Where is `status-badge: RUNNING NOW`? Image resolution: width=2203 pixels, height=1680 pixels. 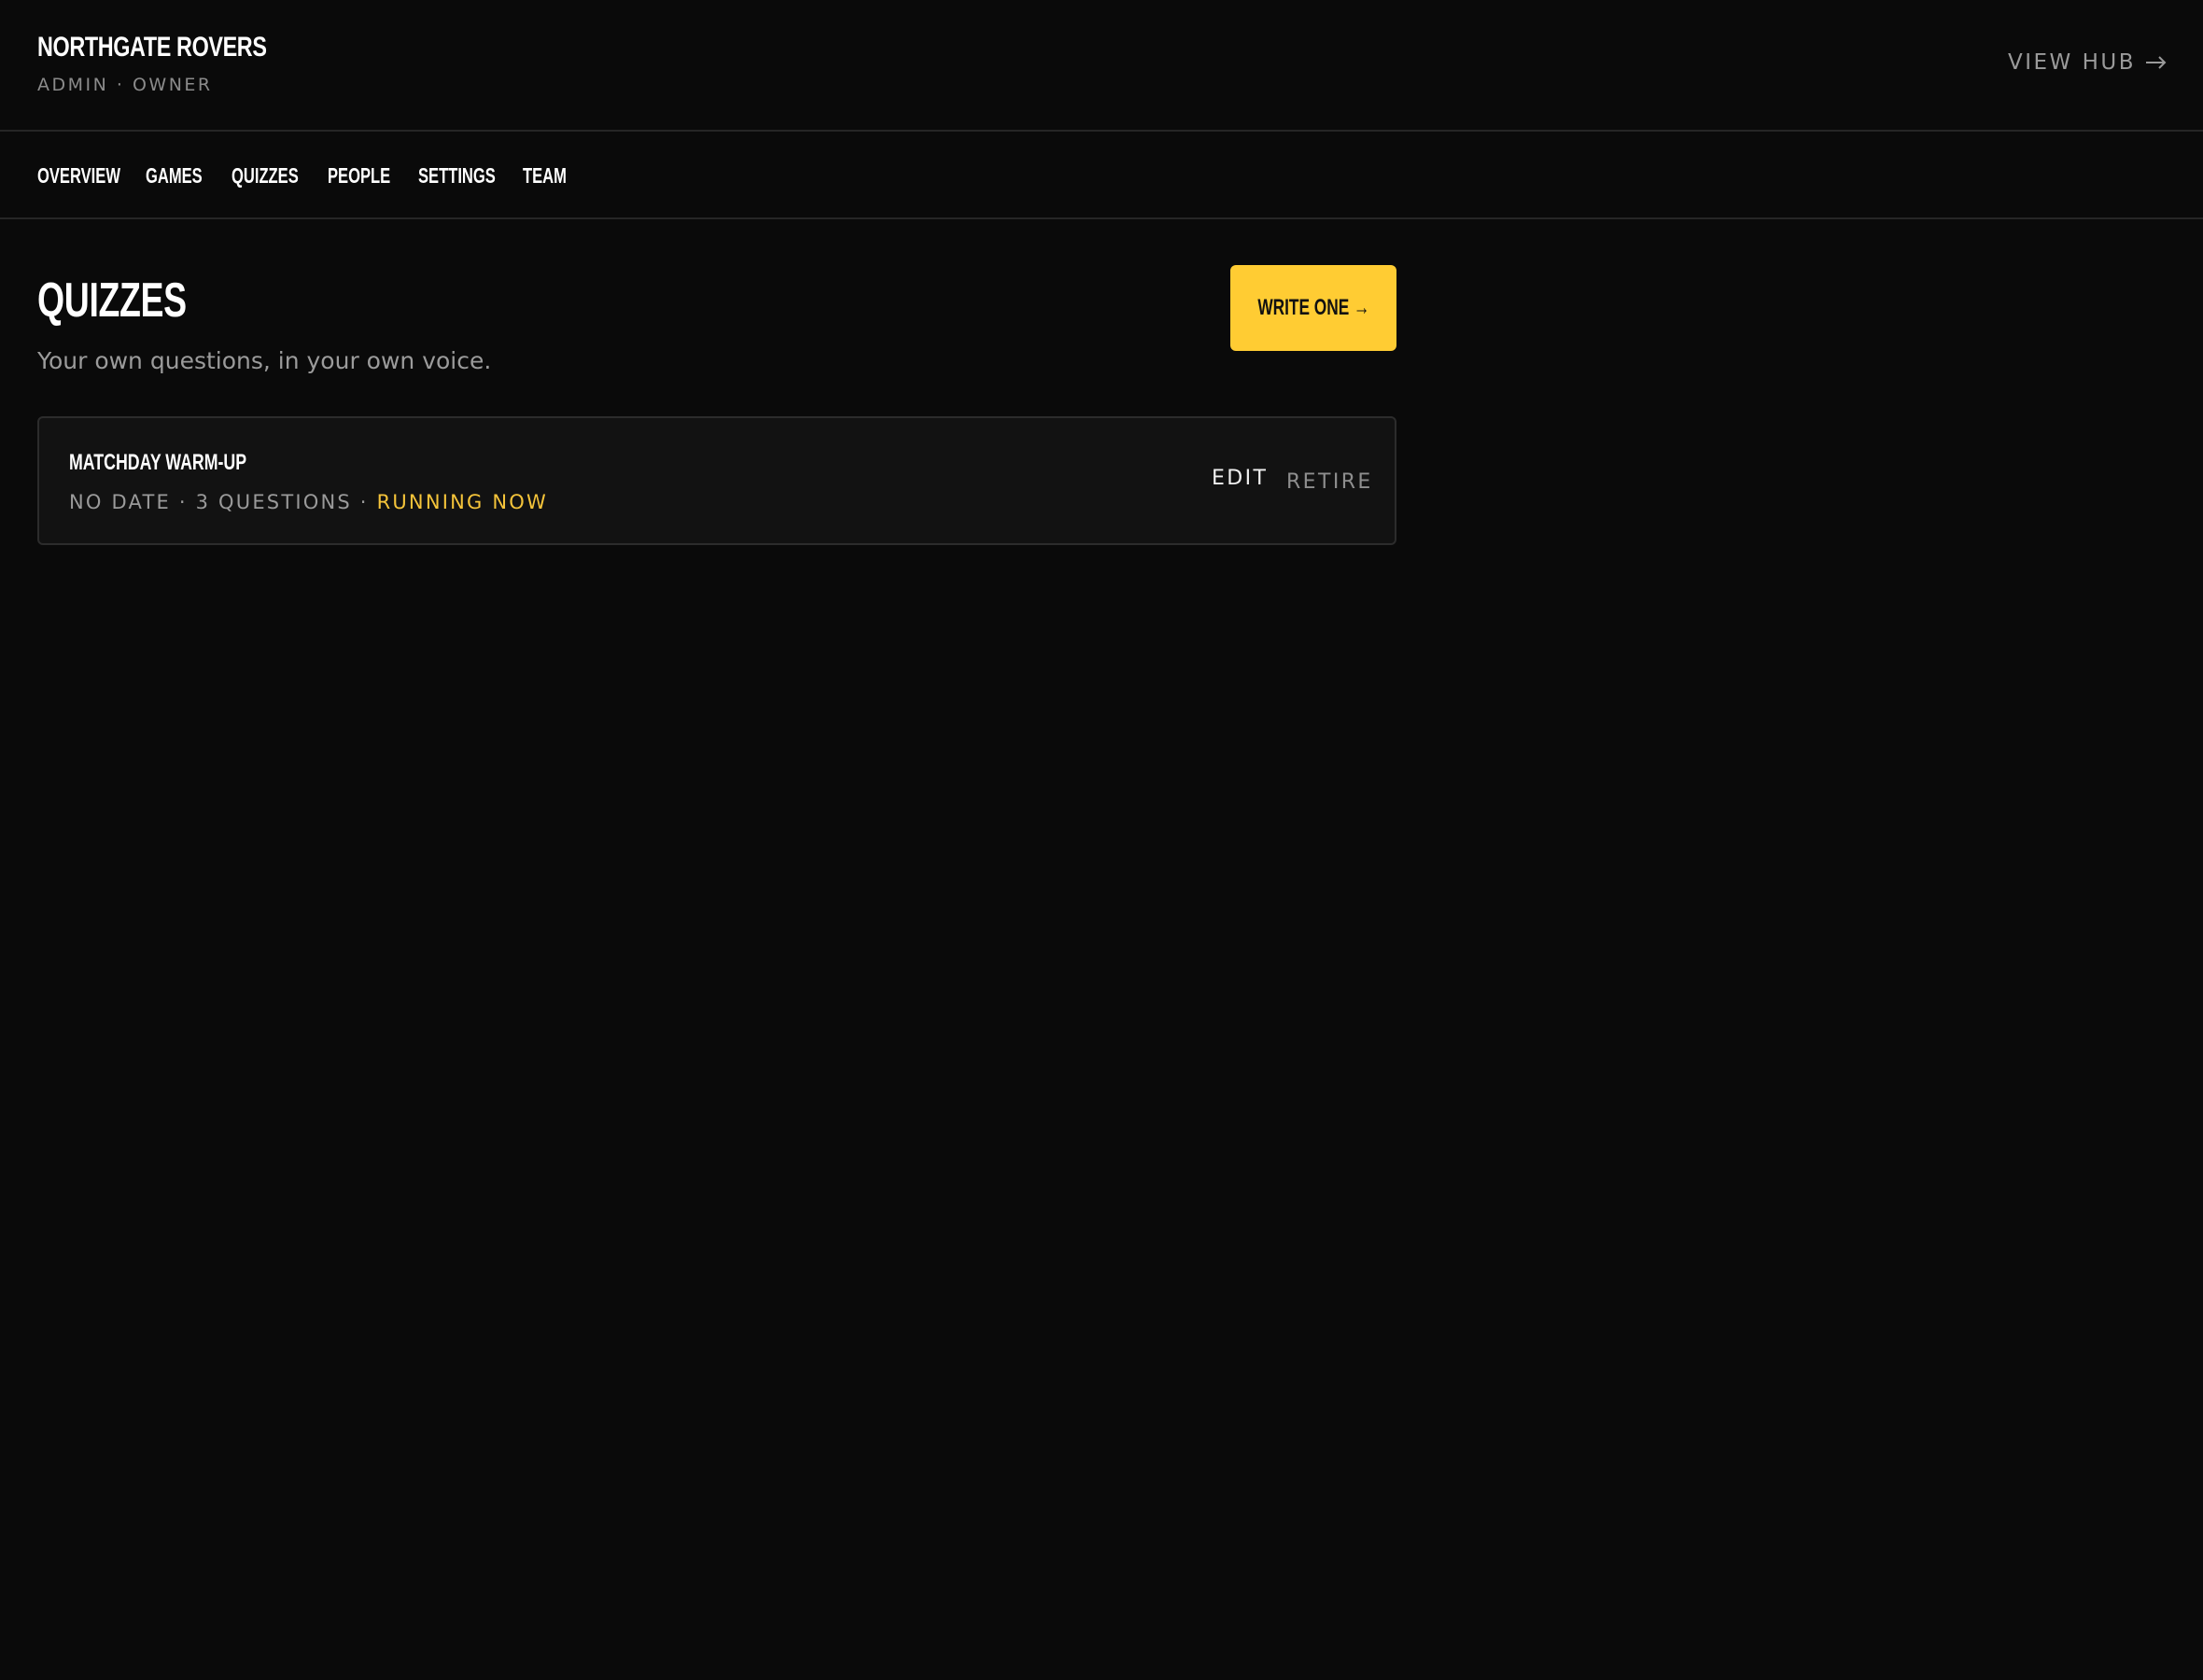
status-badge: RUNNING NOW is located at coordinates (462, 502).